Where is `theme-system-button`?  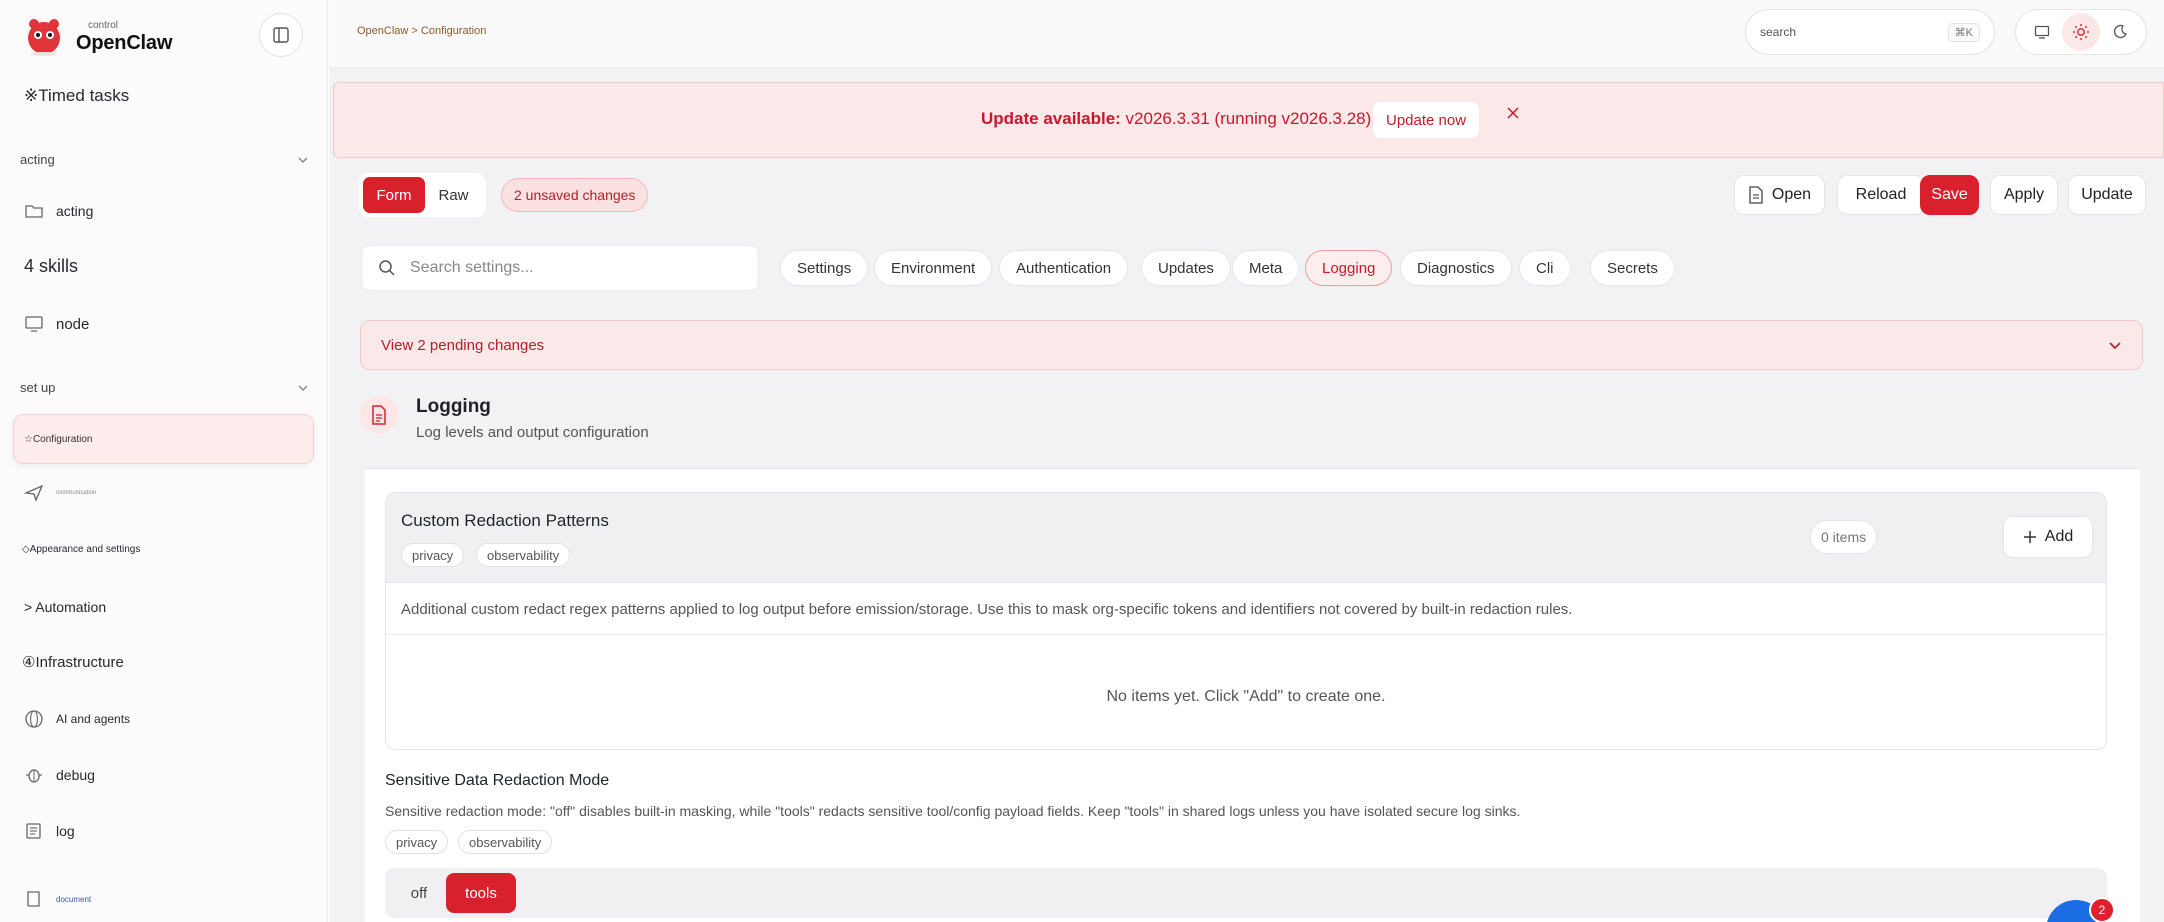 theme-system-button is located at coordinates (2042, 32).